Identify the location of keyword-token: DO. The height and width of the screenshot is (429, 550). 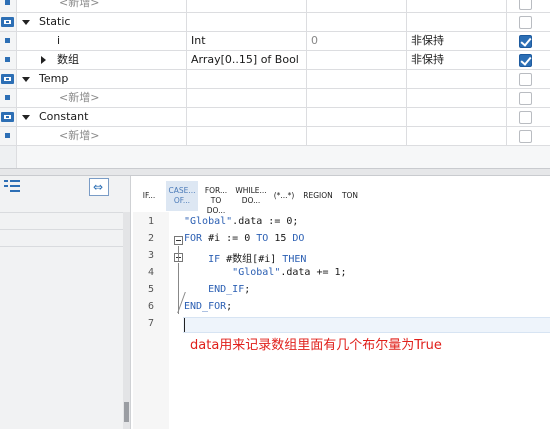
(298, 238).